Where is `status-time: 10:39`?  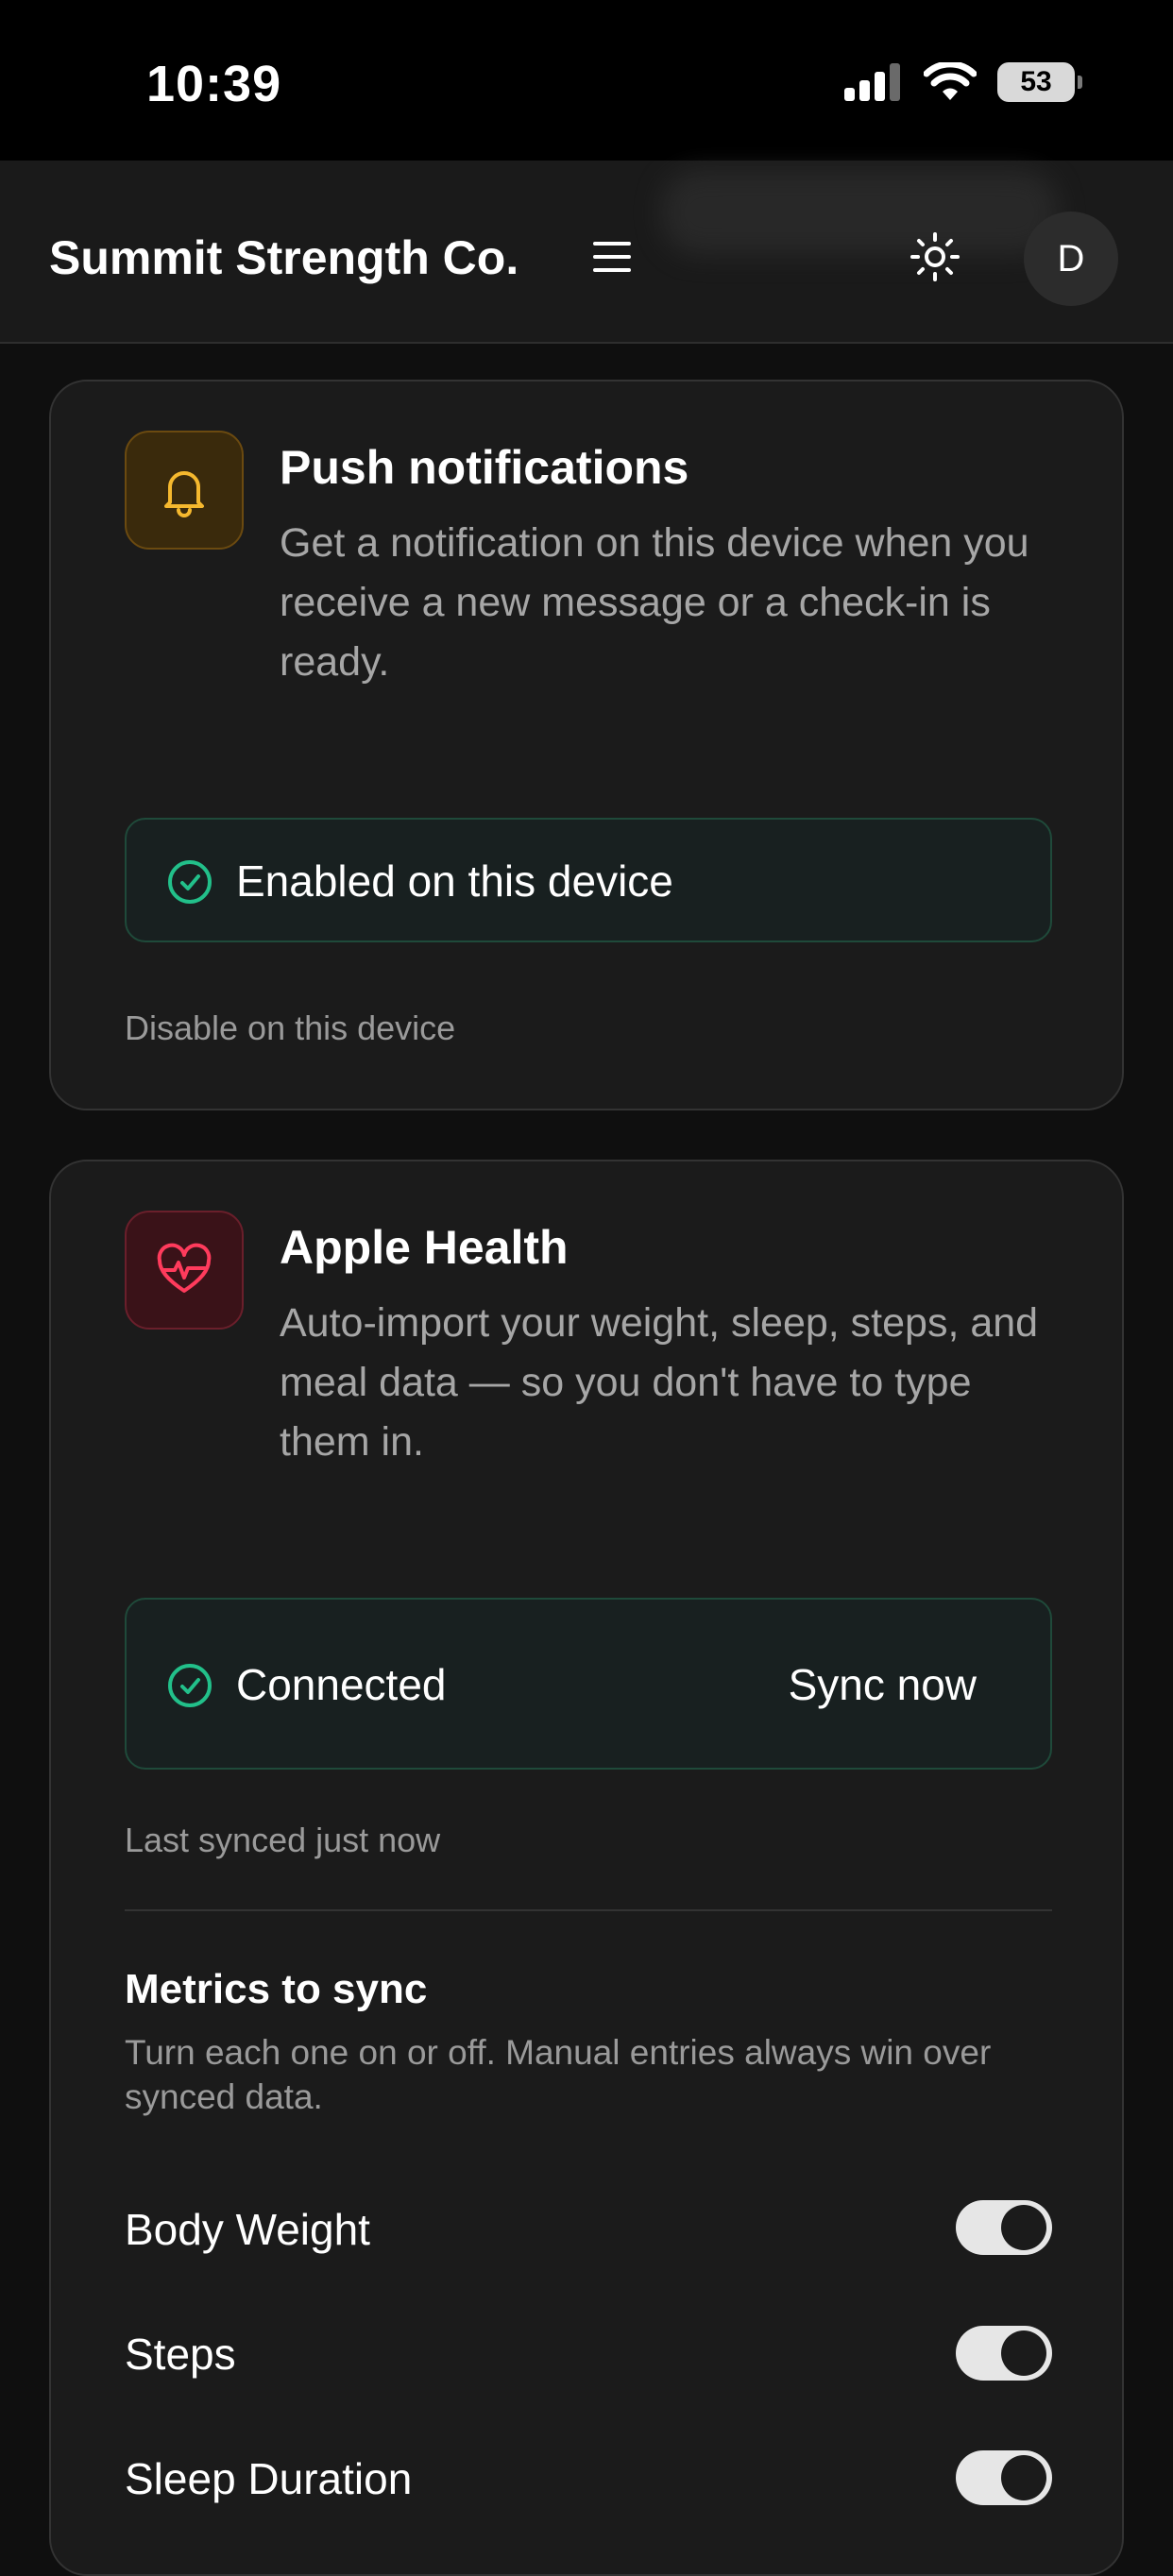 status-time: 10:39 is located at coordinates (214, 84).